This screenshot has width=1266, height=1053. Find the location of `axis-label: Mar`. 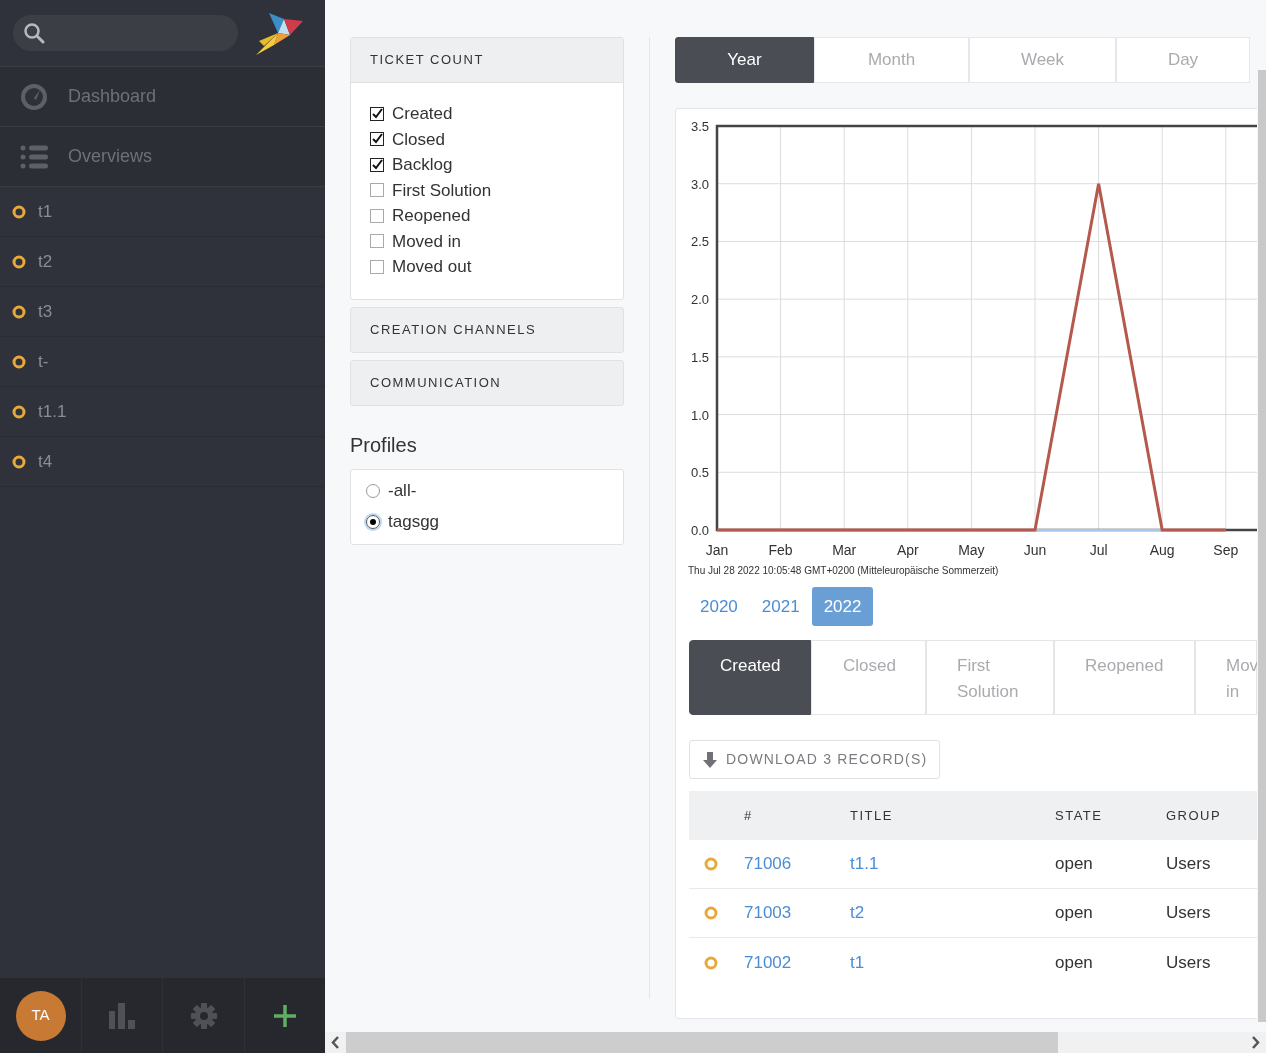

axis-label: Mar is located at coordinates (844, 550).